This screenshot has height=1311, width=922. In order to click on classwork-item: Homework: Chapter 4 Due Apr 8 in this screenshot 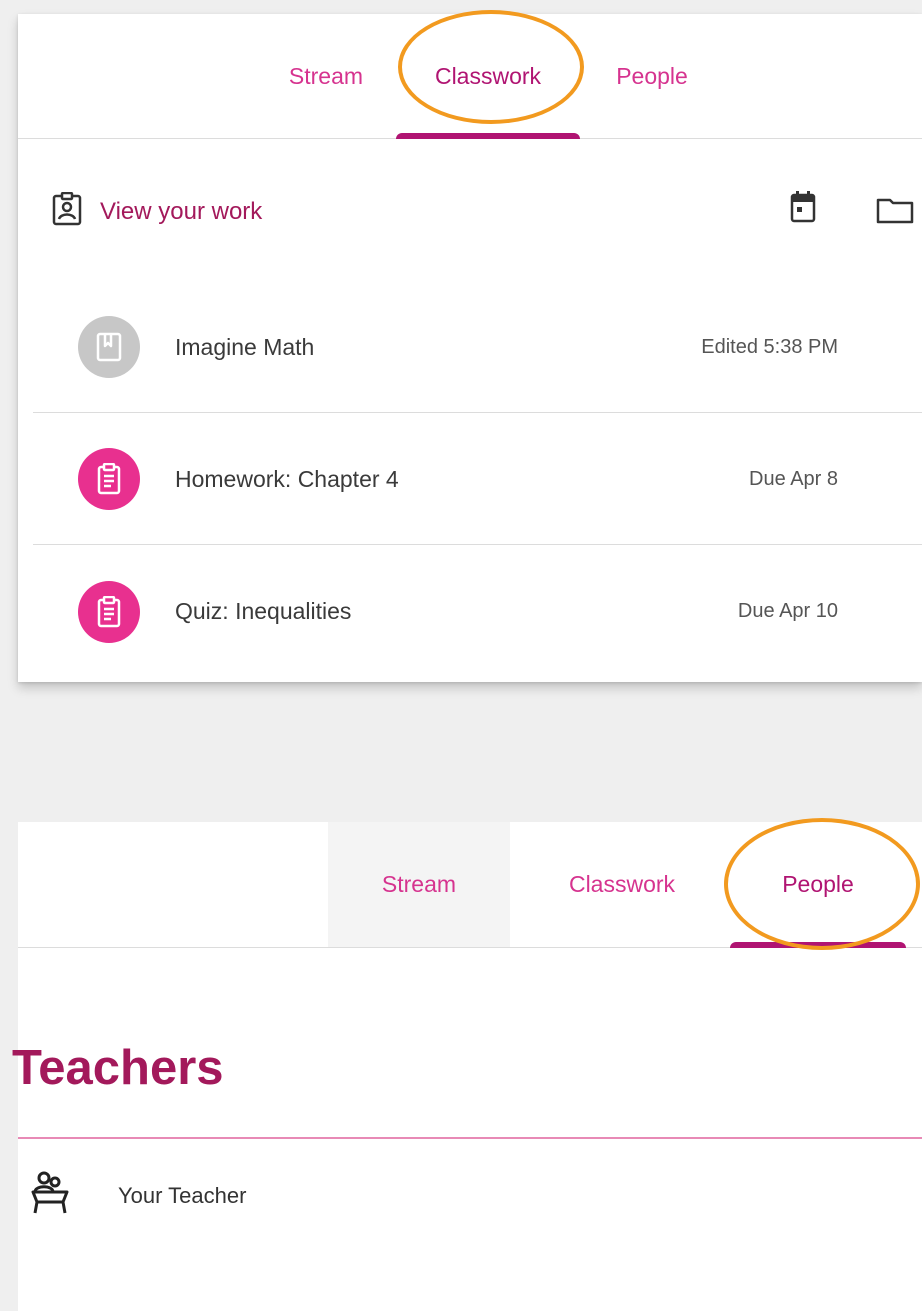, I will do `click(477, 479)`.